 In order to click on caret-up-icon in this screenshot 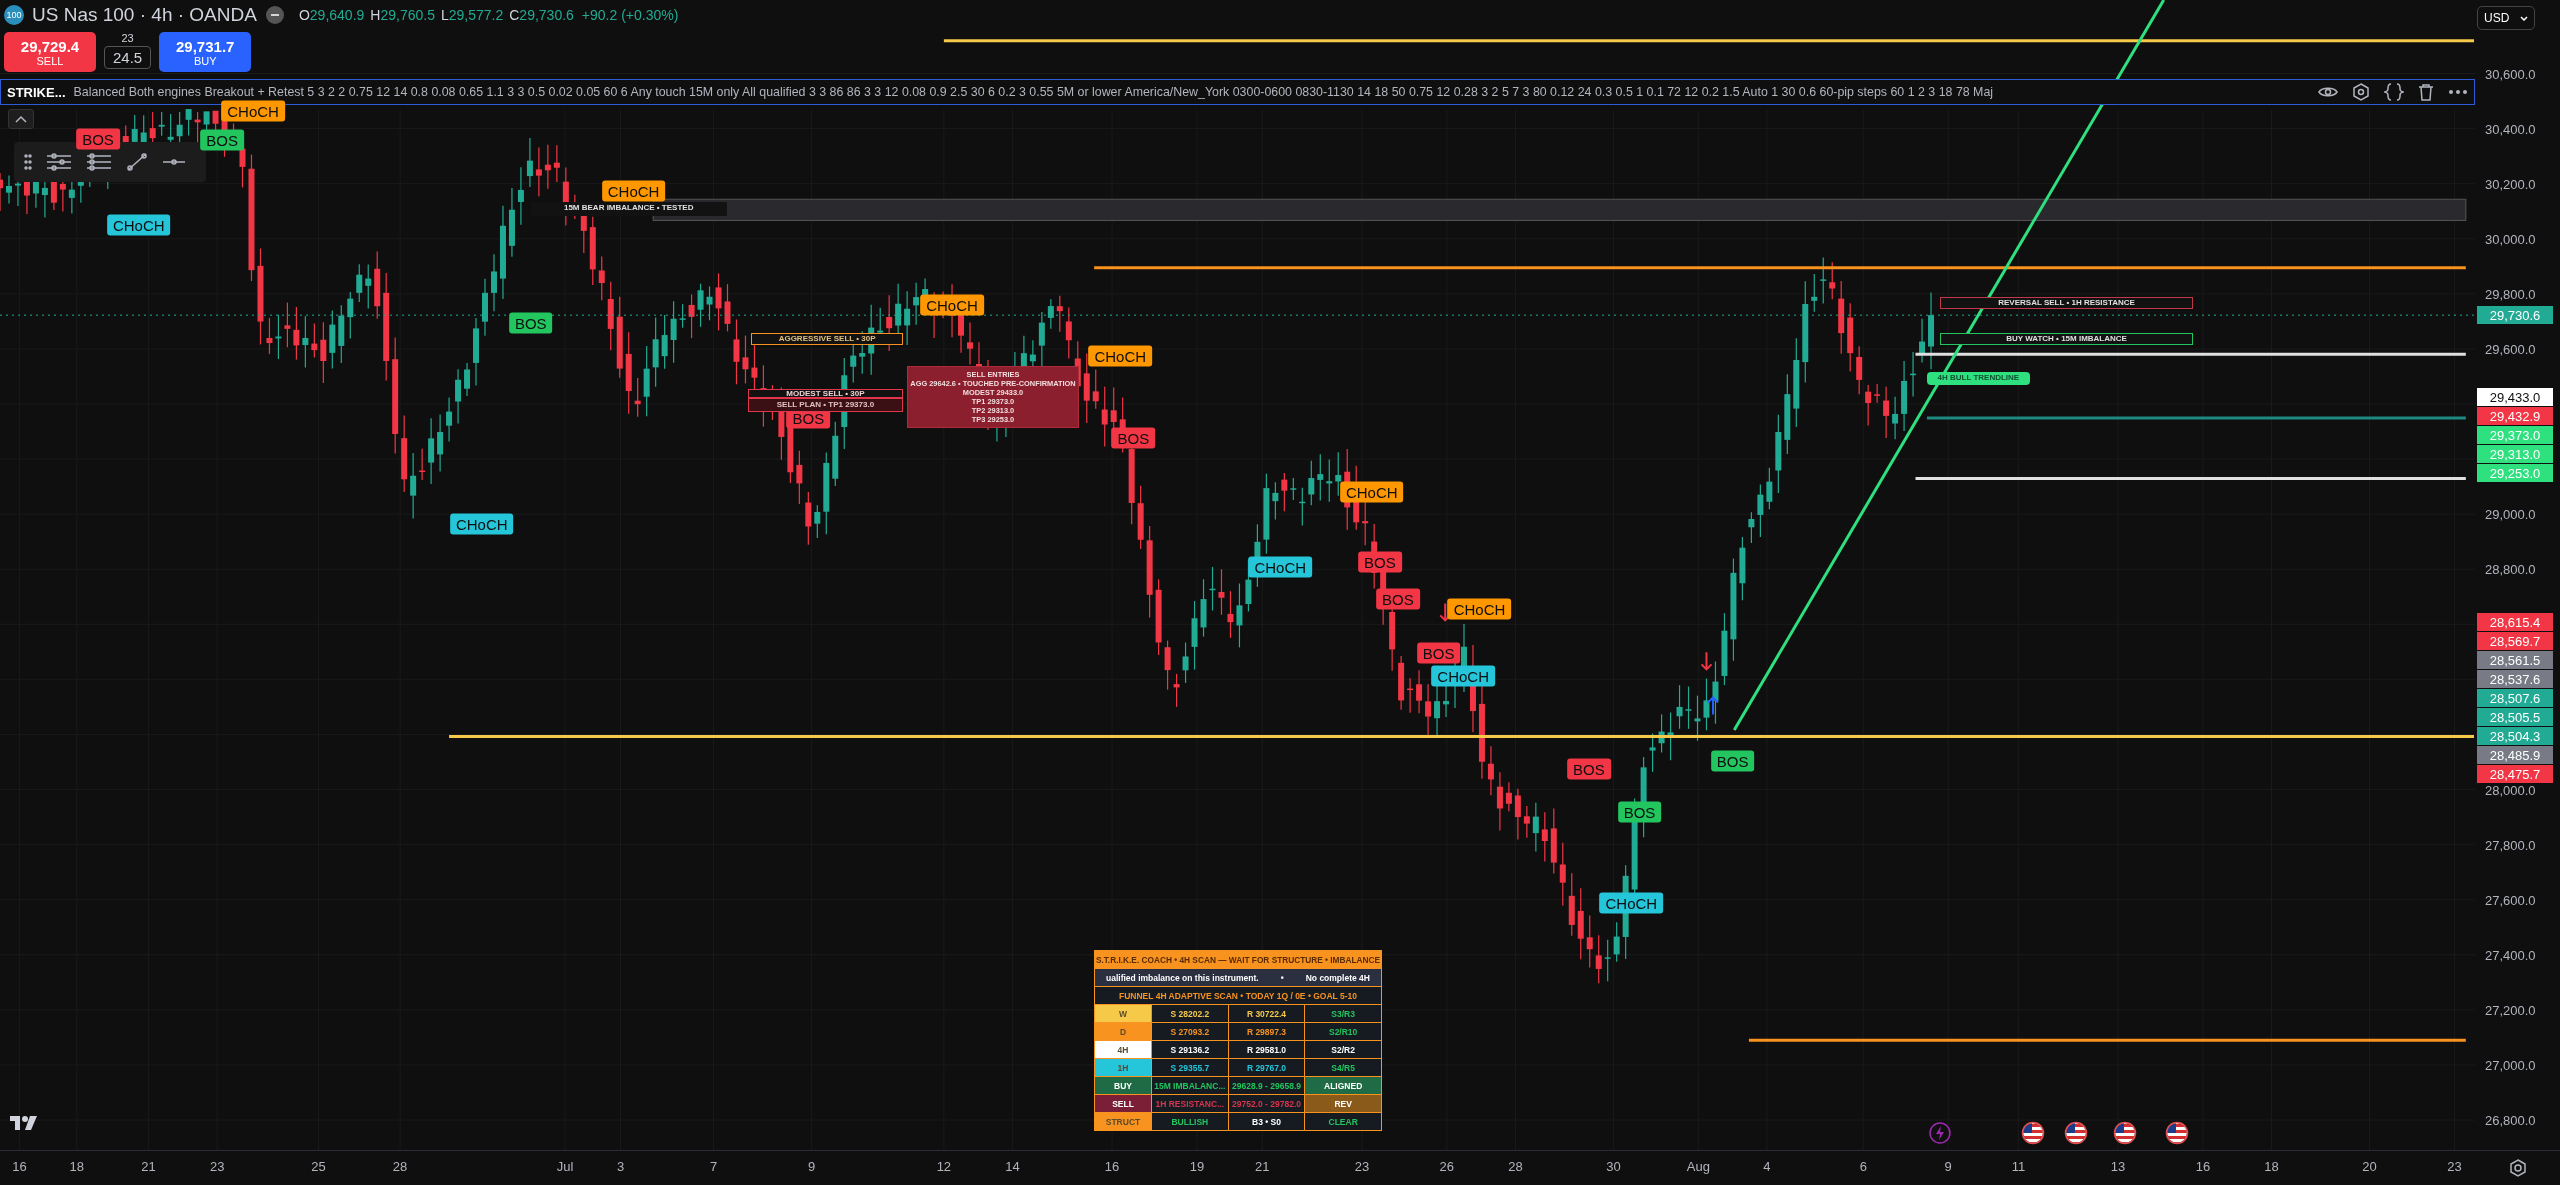, I will do `click(21, 119)`.